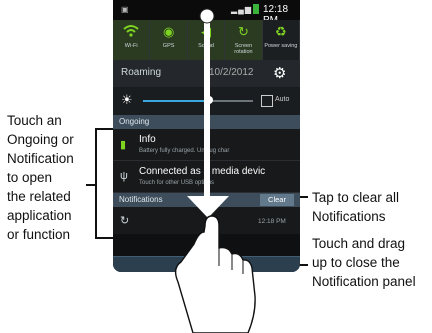 The height and width of the screenshot is (333, 432). Describe the element at coordinates (208, 113) in the screenshot. I see `drag-up-arrow-icon` at that location.